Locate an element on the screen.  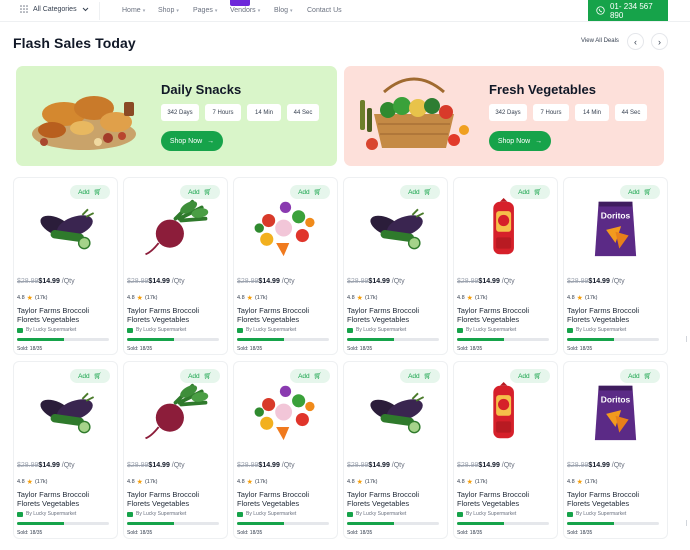
store-icon is located at coordinates (240, 330).